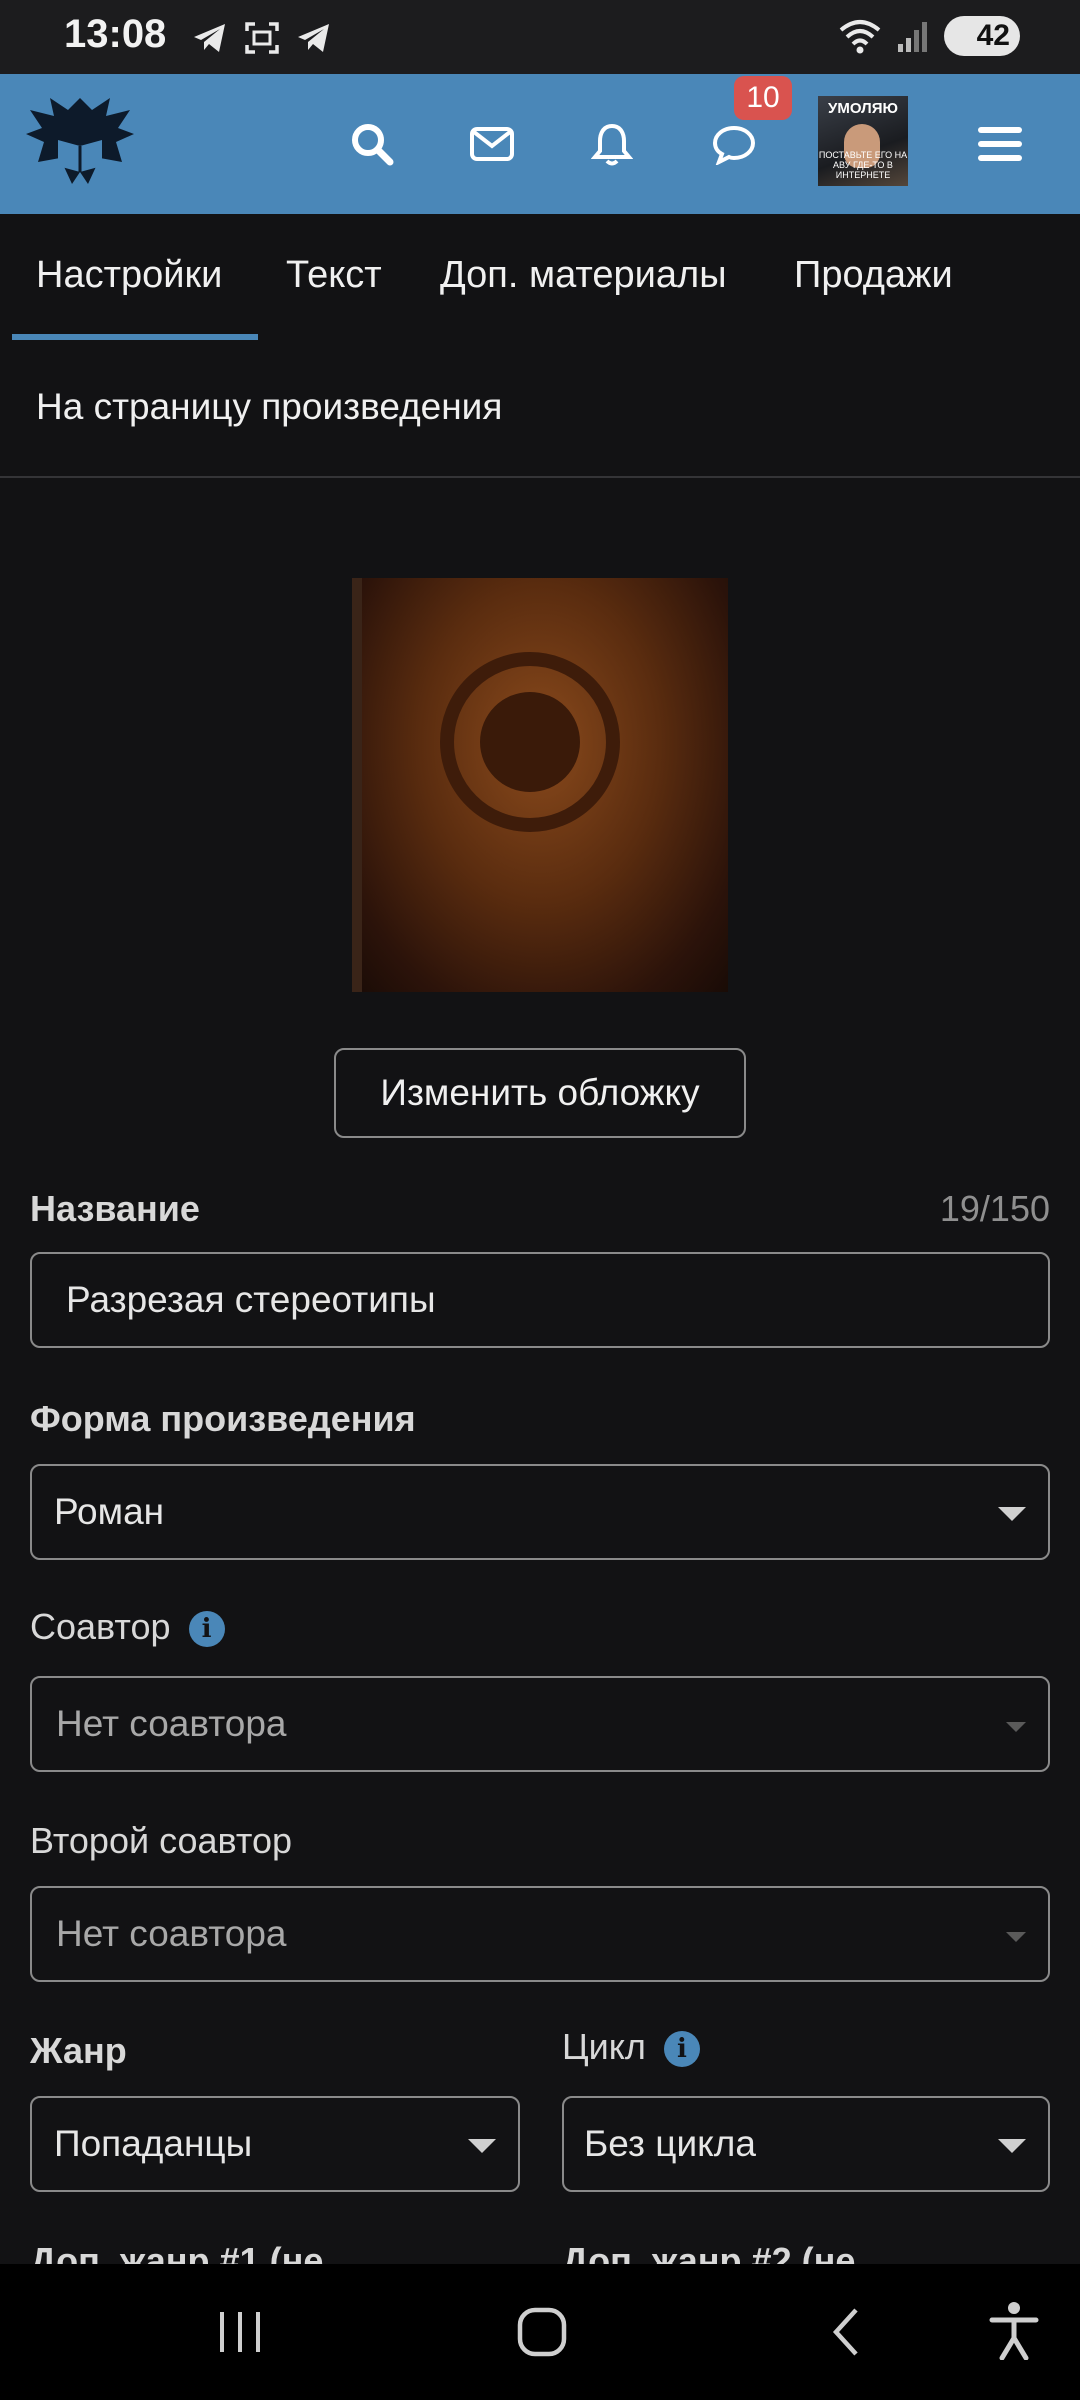  Describe the element at coordinates (873, 275) in the screenshot. I see `tab-sales: Продажи` at that location.